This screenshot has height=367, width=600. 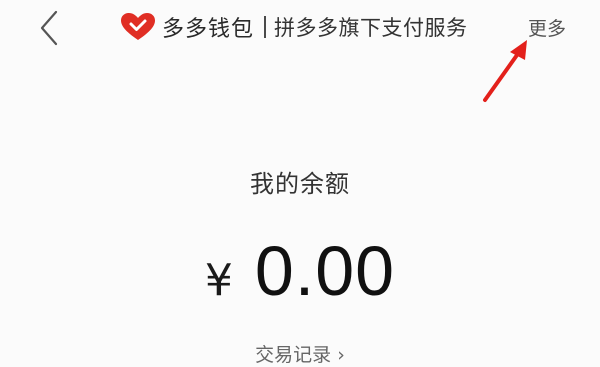 What do you see at coordinates (300, 353) in the screenshot?
I see `transaction-records-link: 交易记录 ›` at bounding box center [300, 353].